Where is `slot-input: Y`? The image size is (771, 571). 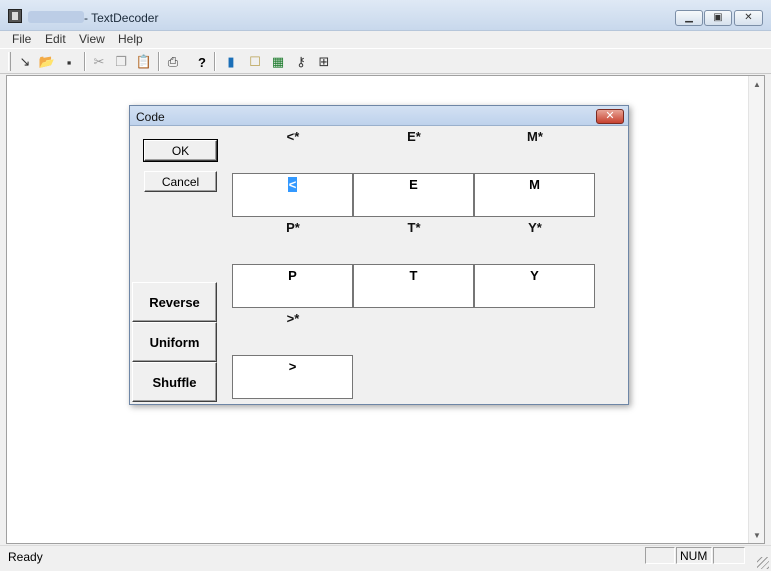
slot-input: Y is located at coordinates (534, 286).